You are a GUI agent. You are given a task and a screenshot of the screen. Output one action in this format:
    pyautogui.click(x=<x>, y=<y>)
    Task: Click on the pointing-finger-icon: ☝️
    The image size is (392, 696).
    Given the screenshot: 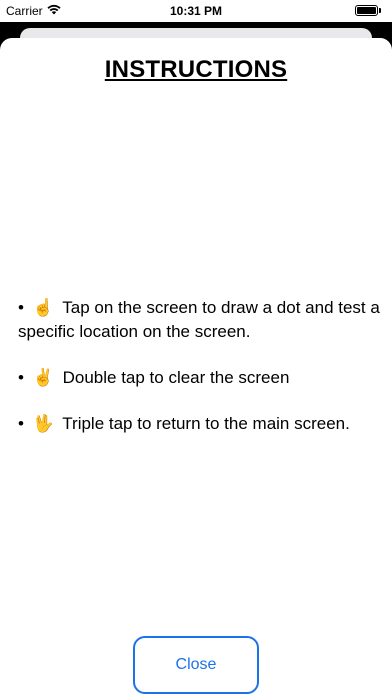 What is the action you would take?
    pyautogui.click(x=43, y=307)
    